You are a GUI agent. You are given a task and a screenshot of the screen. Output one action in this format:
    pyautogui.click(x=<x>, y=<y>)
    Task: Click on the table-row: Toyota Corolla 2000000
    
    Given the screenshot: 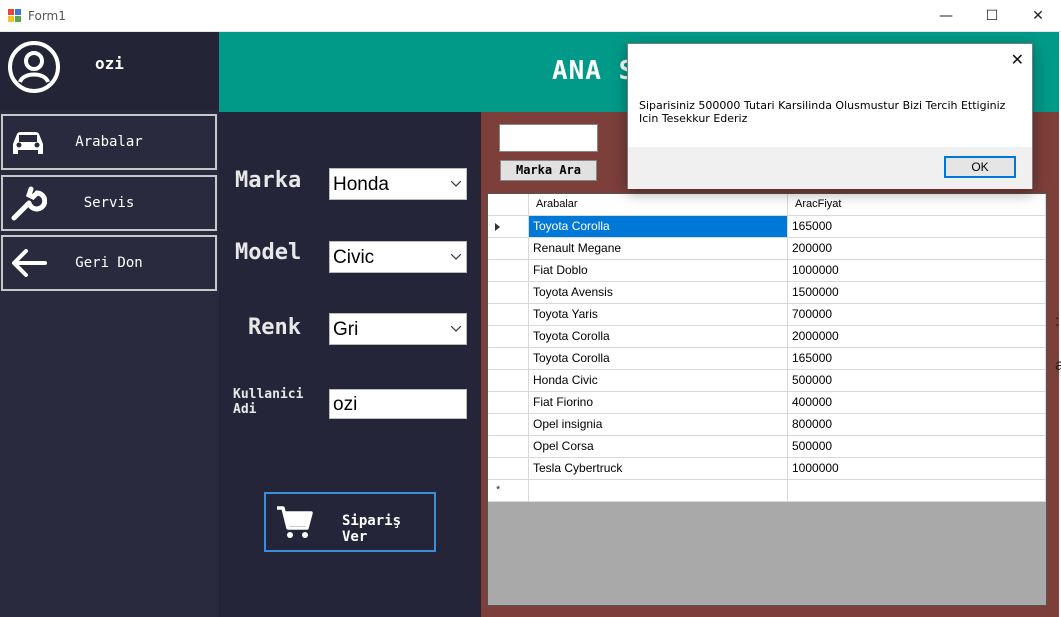 What is the action you would take?
    pyautogui.click(x=767, y=337)
    